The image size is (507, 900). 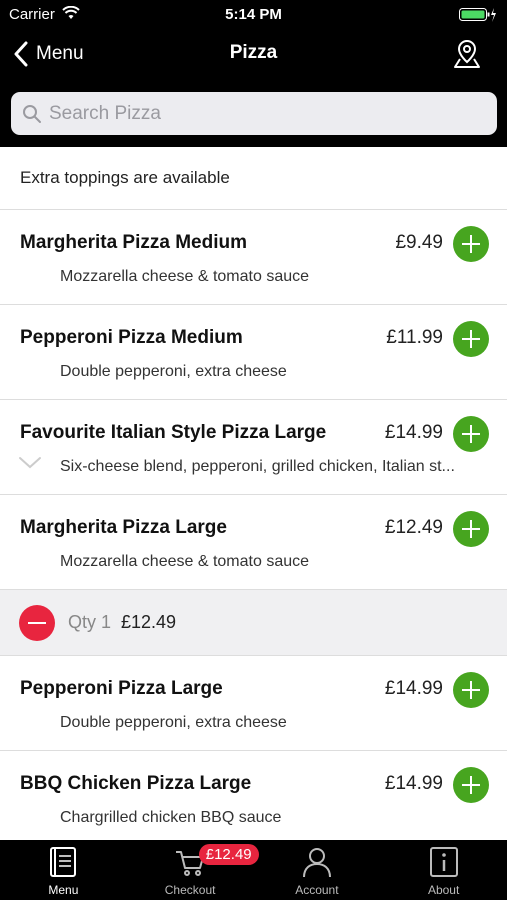 What do you see at coordinates (253, 178) in the screenshot?
I see `toppings-notice: Extra toppings are available` at bounding box center [253, 178].